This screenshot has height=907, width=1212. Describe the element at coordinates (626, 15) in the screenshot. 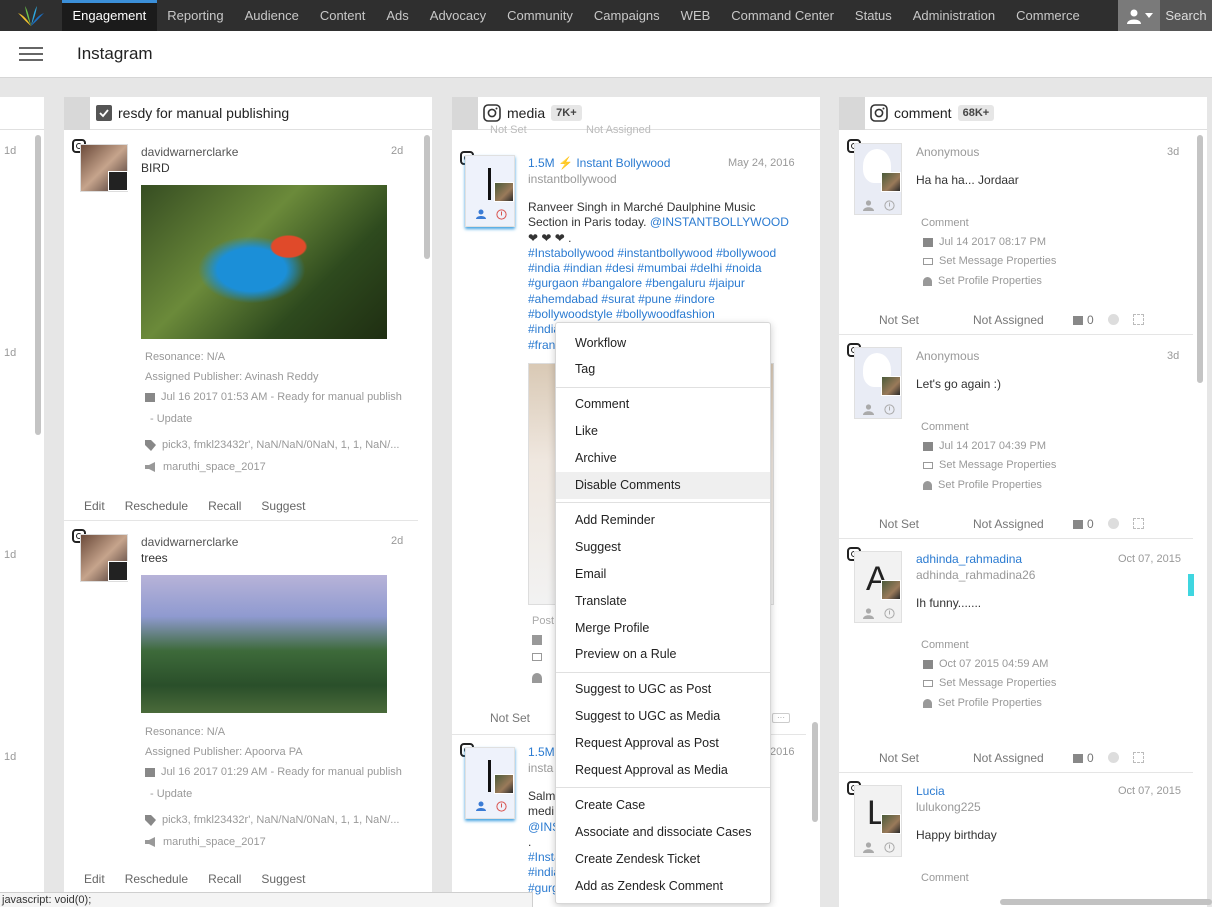

I see `nav-campaigns: Campaigns` at that location.